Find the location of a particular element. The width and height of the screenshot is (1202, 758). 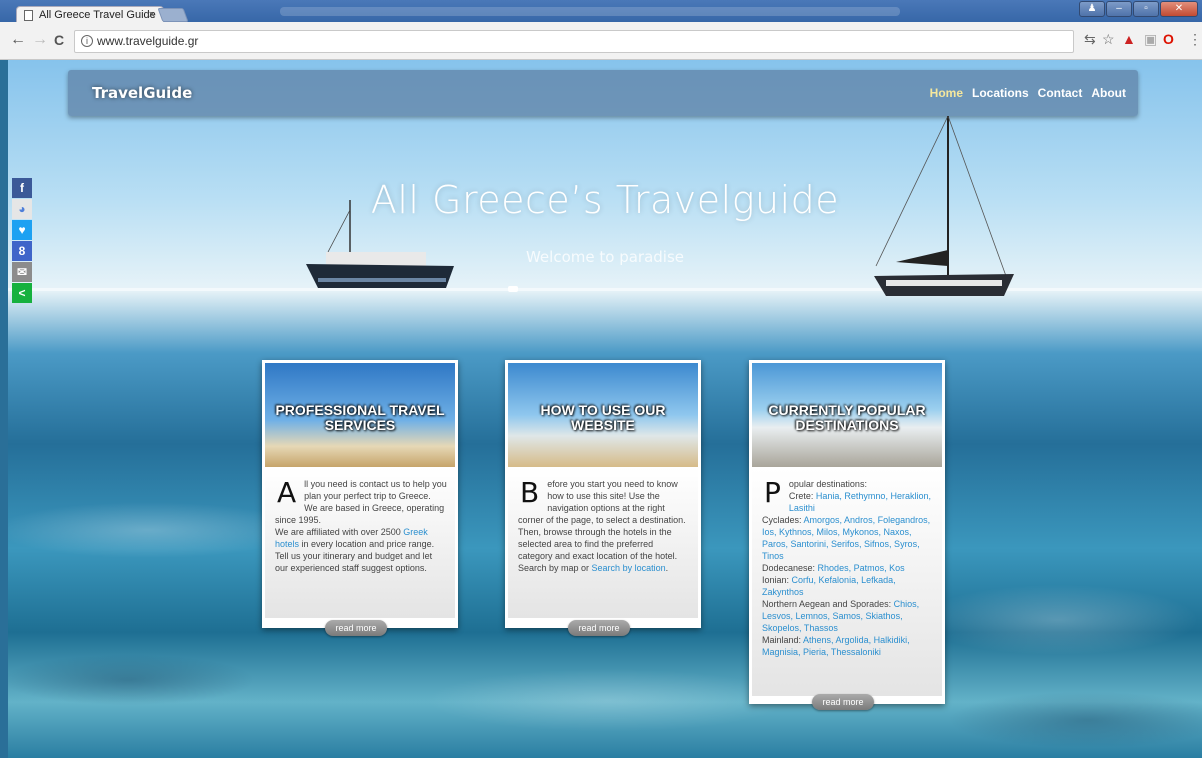

bookmark-star-icon: ☆ is located at coordinates (1108, 39).